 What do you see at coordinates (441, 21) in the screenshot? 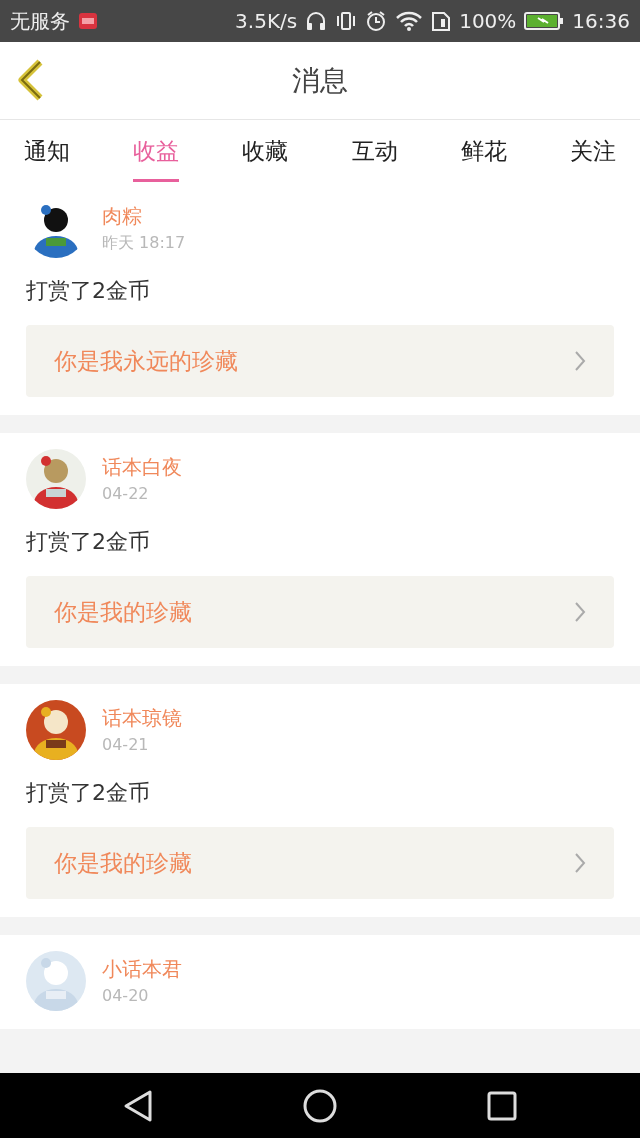
I see `sim-card-icon` at bounding box center [441, 21].